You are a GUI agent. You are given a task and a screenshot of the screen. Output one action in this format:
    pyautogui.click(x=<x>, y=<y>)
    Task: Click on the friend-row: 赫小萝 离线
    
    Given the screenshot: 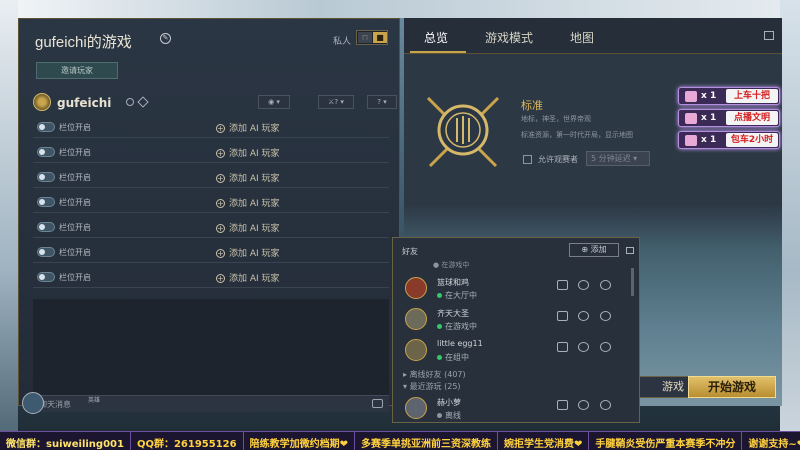 What is the action you would take?
    pyautogui.click(x=516, y=409)
    